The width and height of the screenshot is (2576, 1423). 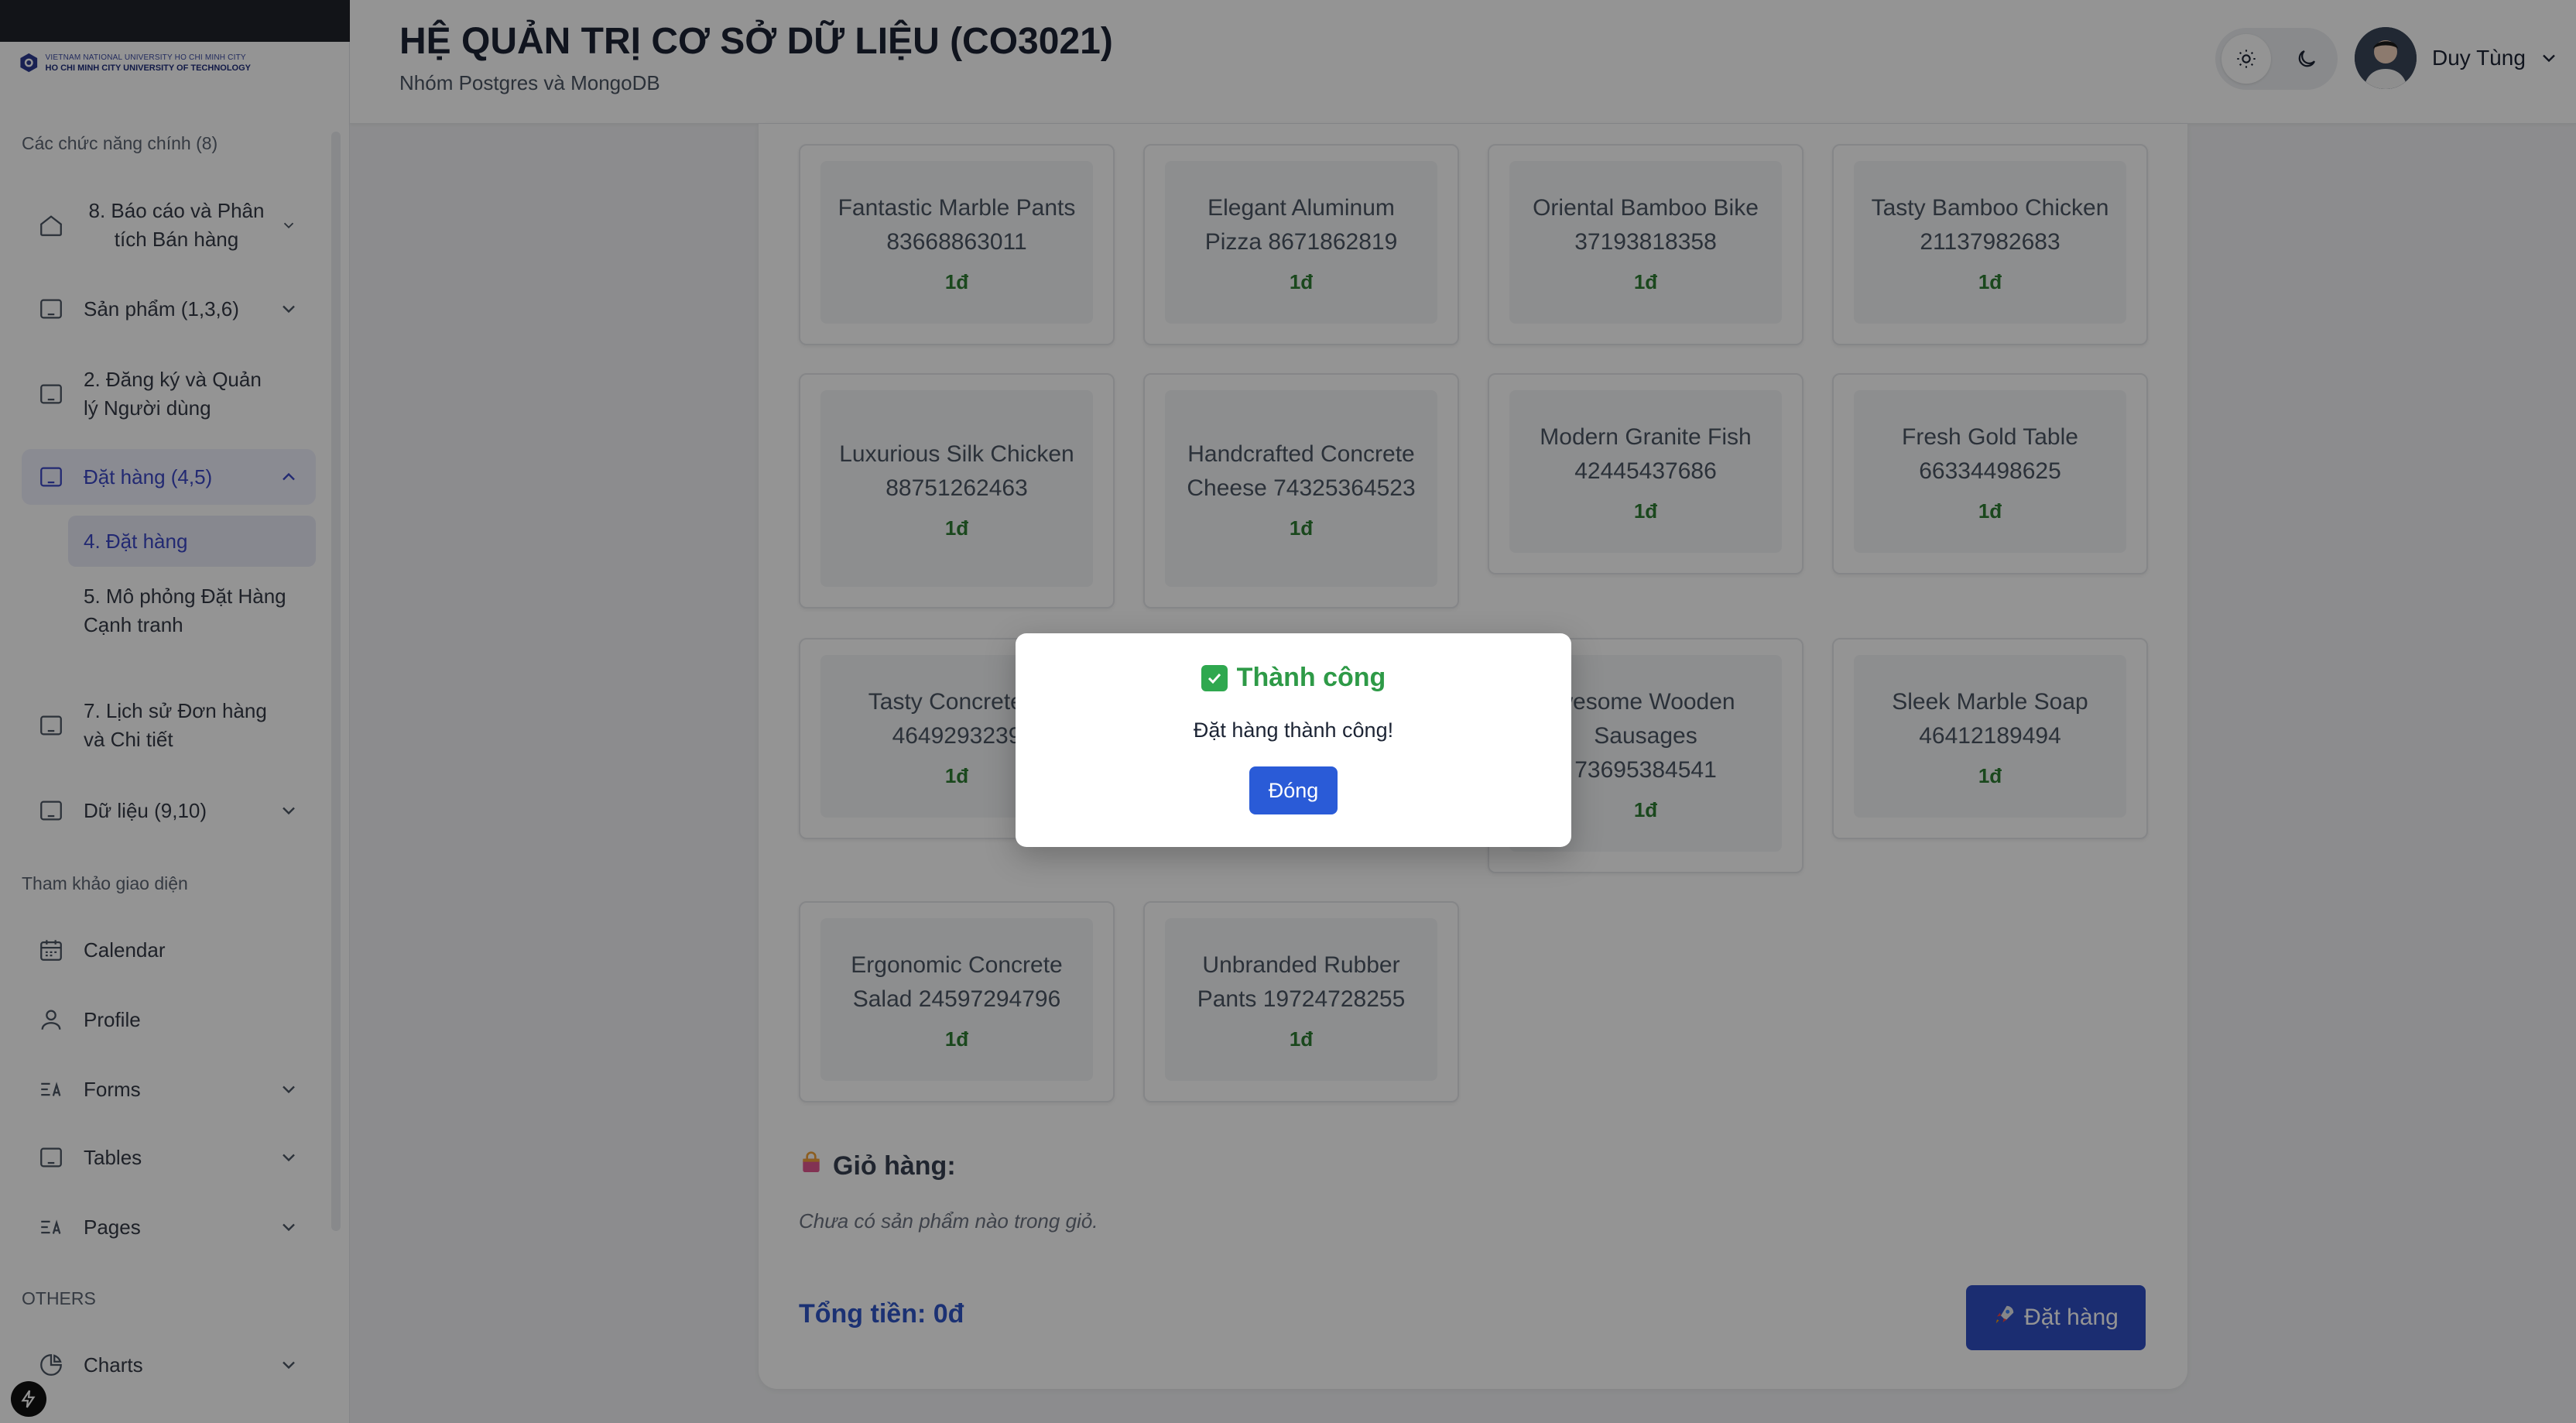 I want to click on dialog-title: Thành công, so click(x=1293, y=678).